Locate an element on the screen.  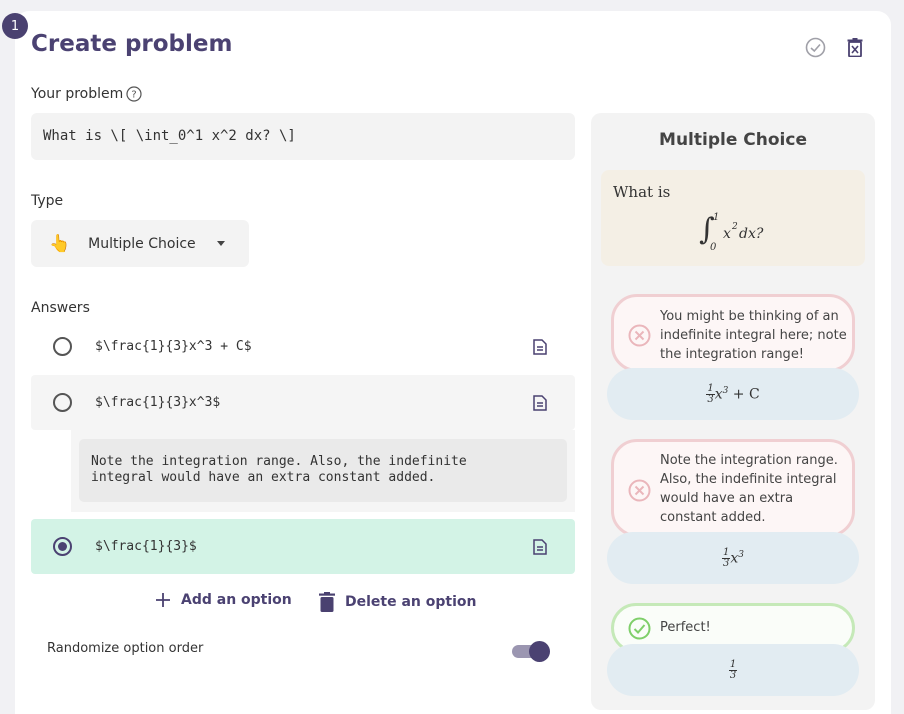
add-option-button: Add an option is located at coordinates (223, 600).